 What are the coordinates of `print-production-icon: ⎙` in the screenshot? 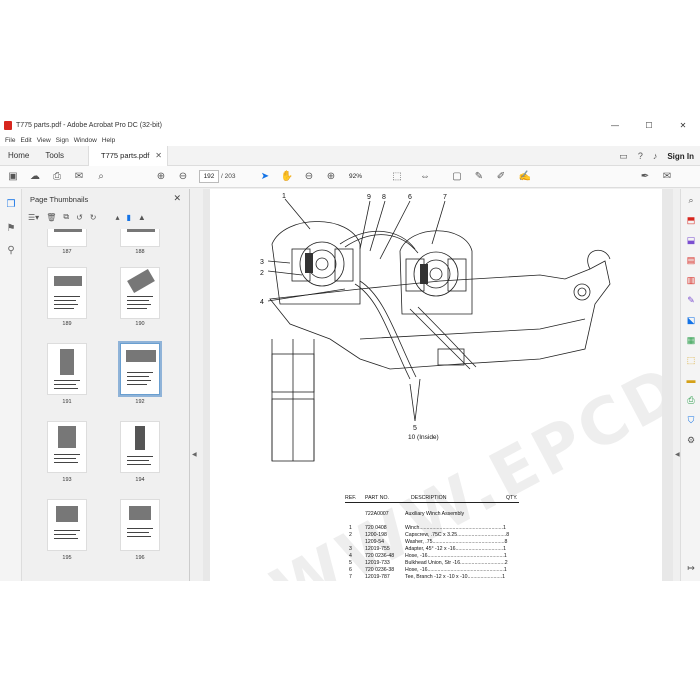 It's located at (691, 402).